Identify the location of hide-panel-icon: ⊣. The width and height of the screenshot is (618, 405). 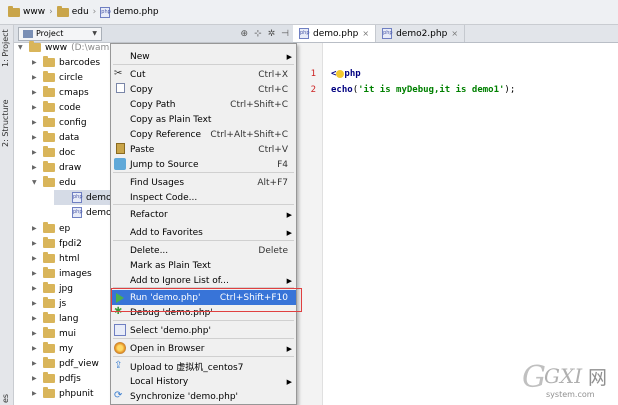
(285, 34).